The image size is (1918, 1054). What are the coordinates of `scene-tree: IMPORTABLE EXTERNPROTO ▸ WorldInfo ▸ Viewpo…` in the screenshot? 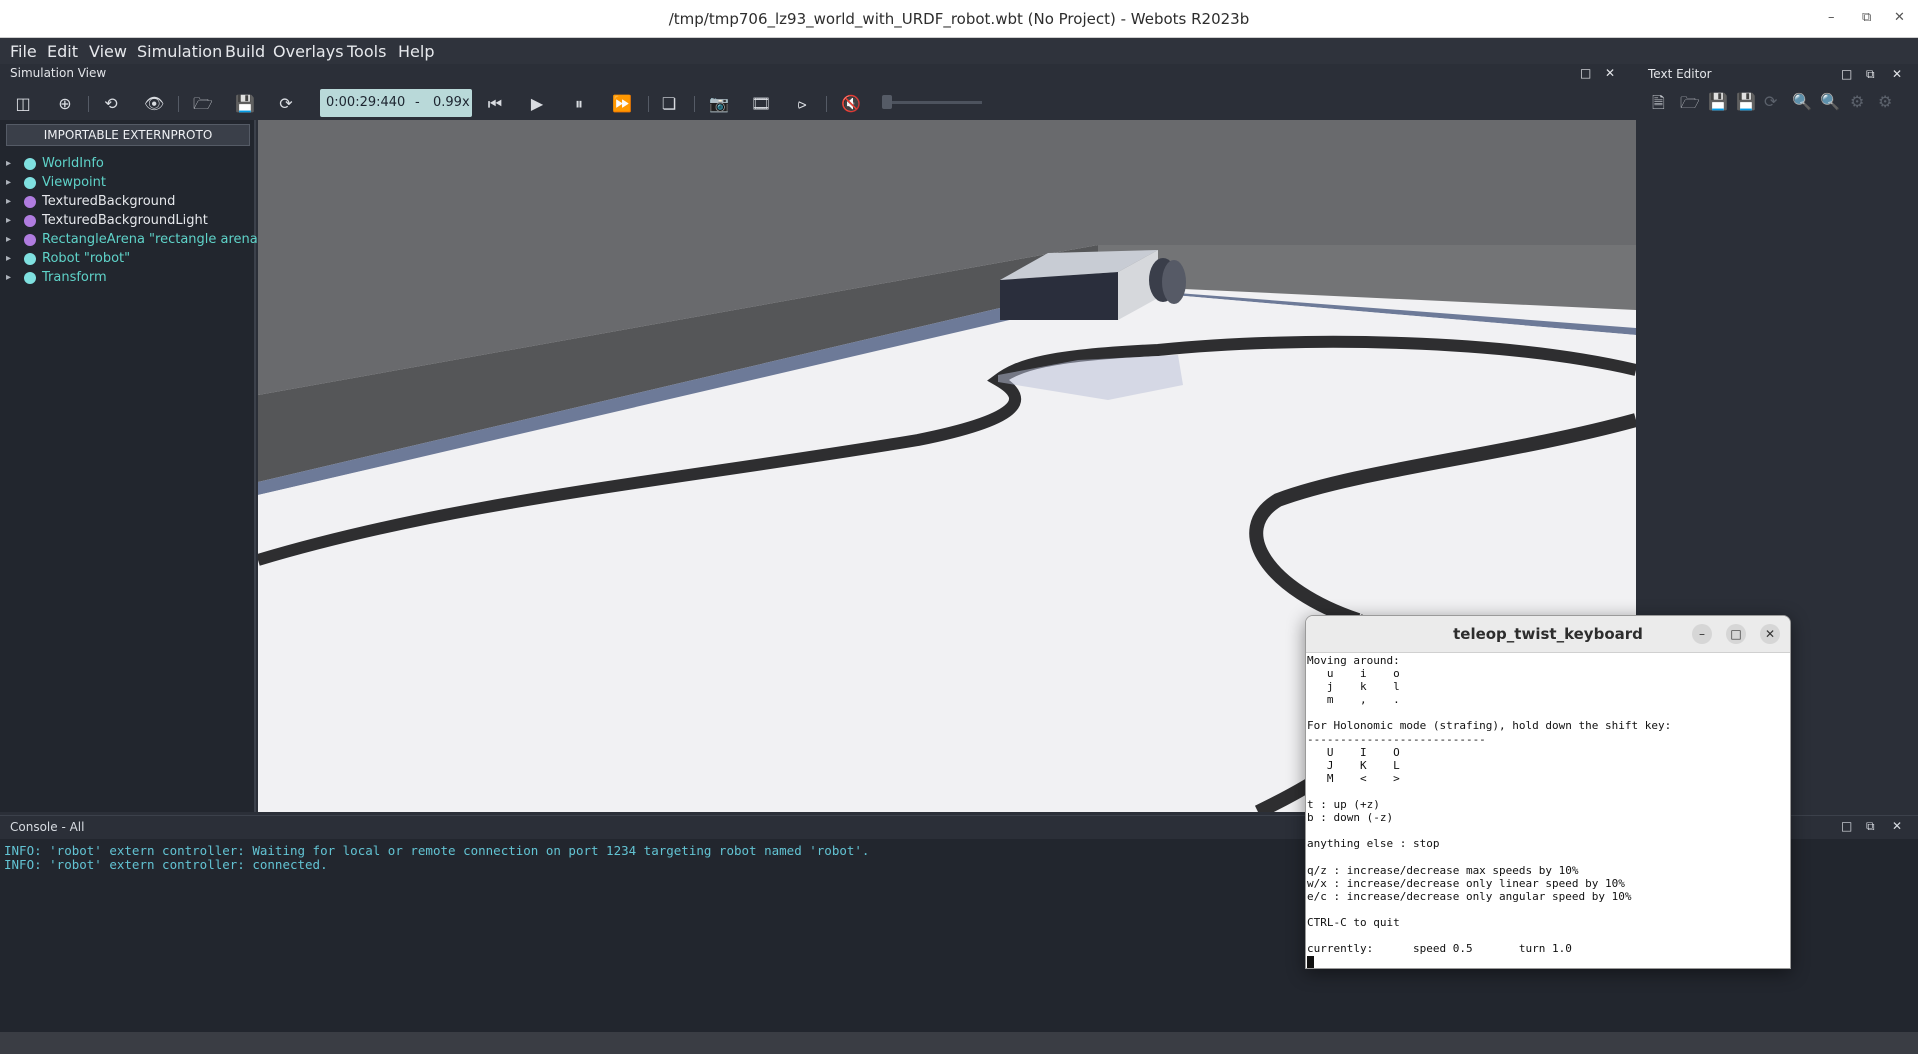 It's located at (132, 466).